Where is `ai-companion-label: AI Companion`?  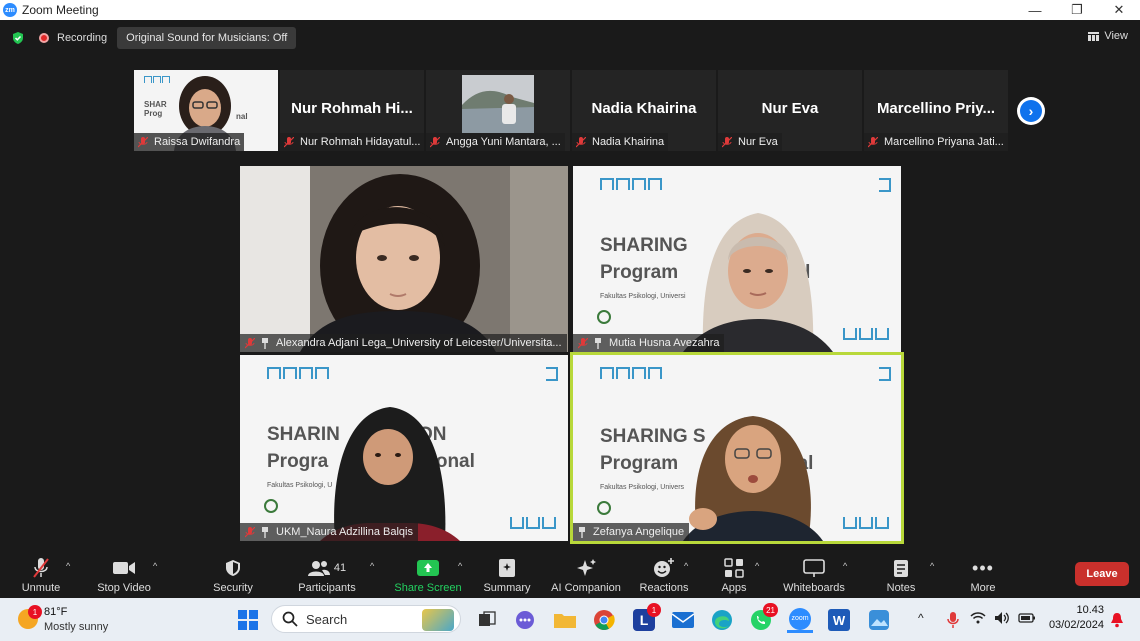 ai-companion-label: AI Companion is located at coordinates (586, 588).